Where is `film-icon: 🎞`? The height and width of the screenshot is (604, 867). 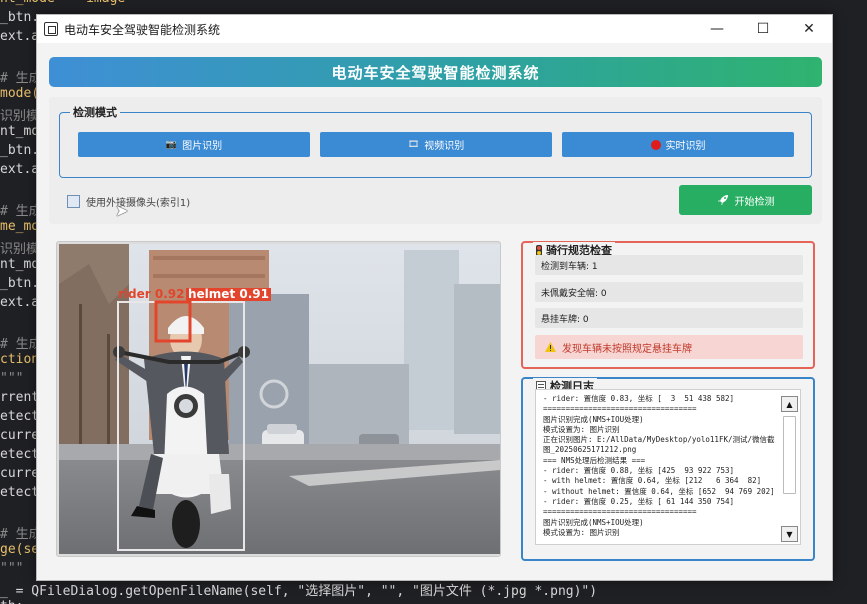 film-icon: 🎞 is located at coordinates (413, 144).